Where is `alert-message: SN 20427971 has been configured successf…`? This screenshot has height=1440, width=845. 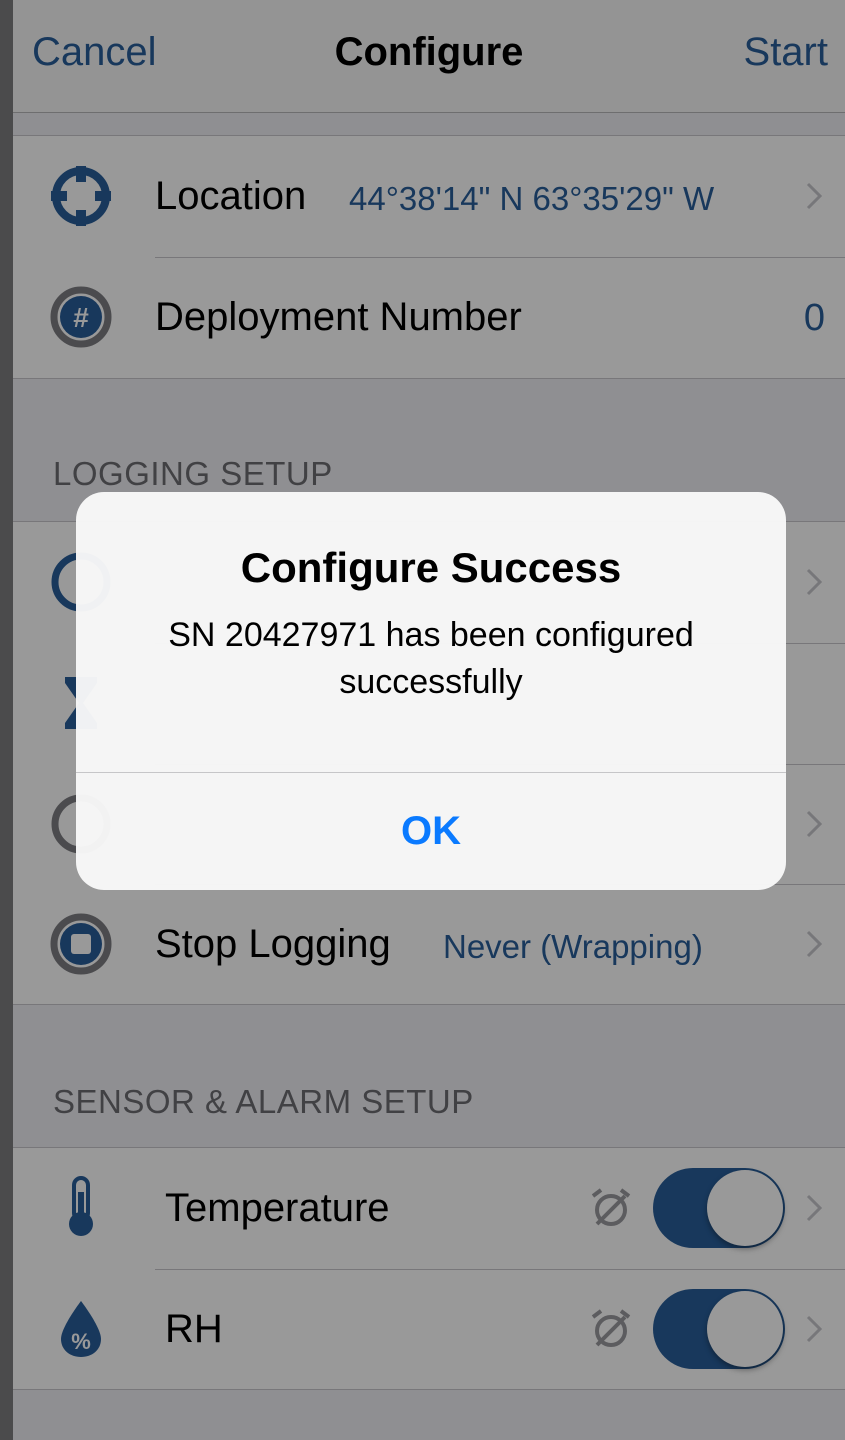 alert-message: SN 20427971 has been configured successf… is located at coordinates (431, 658).